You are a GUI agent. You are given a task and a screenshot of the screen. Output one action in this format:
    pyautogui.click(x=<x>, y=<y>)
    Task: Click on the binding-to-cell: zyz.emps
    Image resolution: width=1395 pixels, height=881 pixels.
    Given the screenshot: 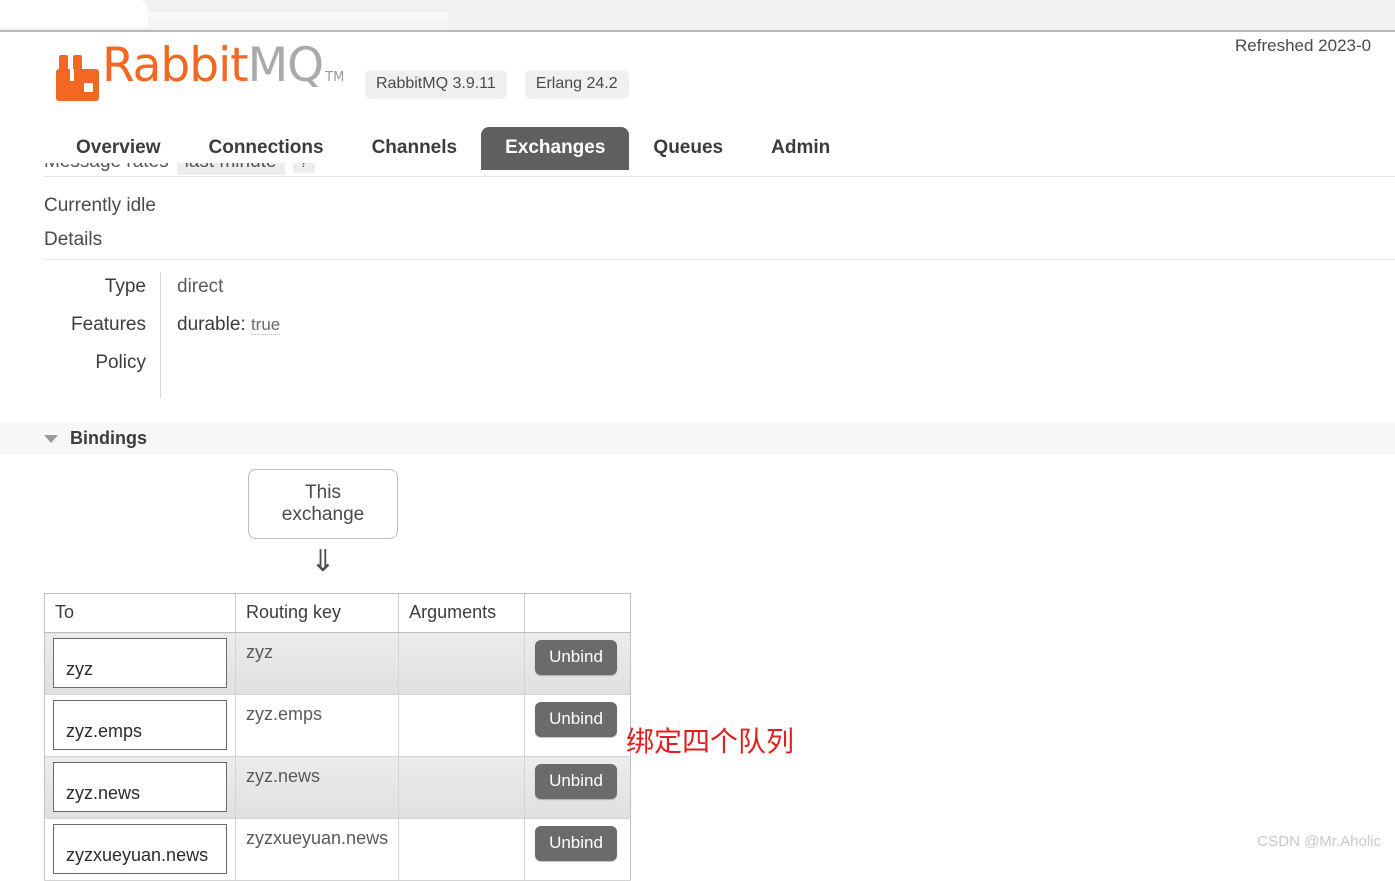 What is the action you would take?
    pyautogui.click(x=140, y=725)
    